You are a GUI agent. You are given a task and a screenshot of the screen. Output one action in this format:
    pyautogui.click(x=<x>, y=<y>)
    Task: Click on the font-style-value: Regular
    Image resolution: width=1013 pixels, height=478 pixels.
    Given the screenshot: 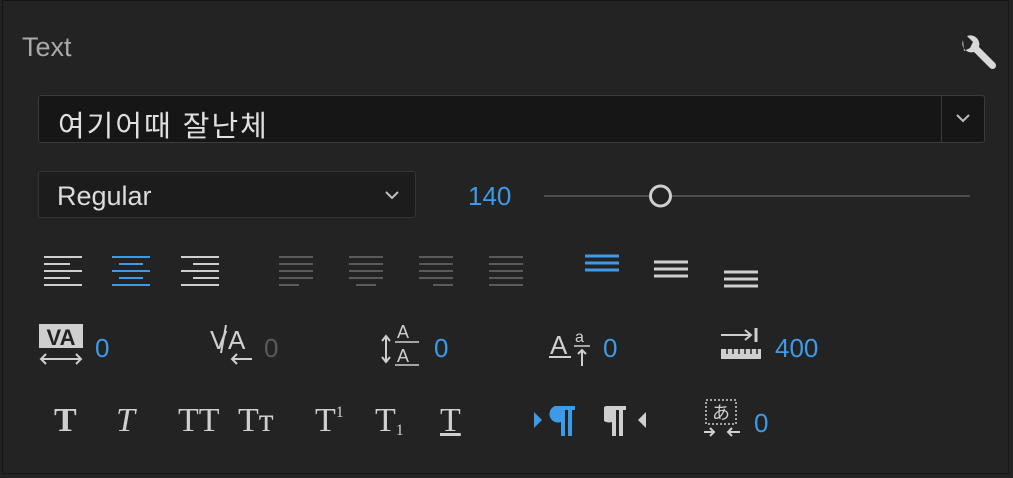 What is the action you would take?
    pyautogui.click(x=104, y=196)
    